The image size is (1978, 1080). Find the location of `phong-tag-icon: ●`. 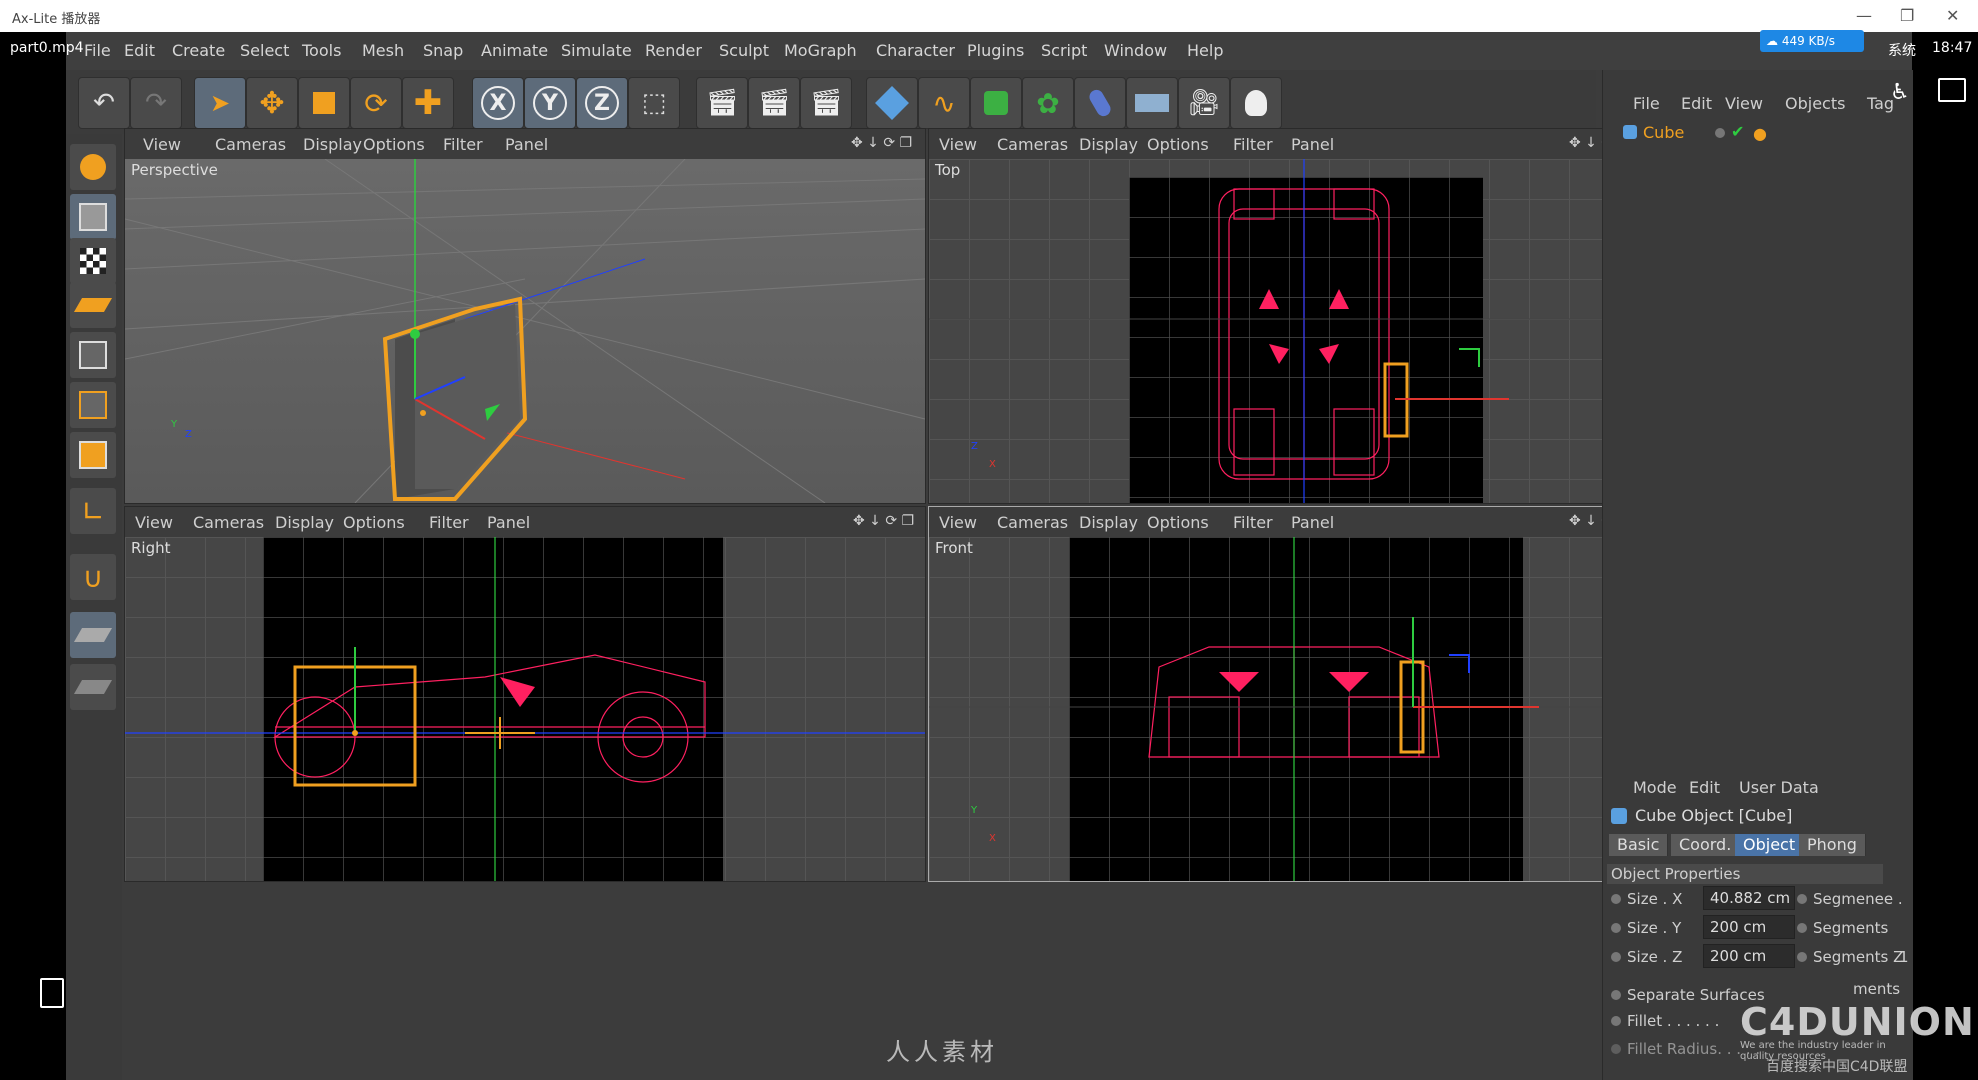

phong-tag-icon: ● is located at coordinates (1760, 133).